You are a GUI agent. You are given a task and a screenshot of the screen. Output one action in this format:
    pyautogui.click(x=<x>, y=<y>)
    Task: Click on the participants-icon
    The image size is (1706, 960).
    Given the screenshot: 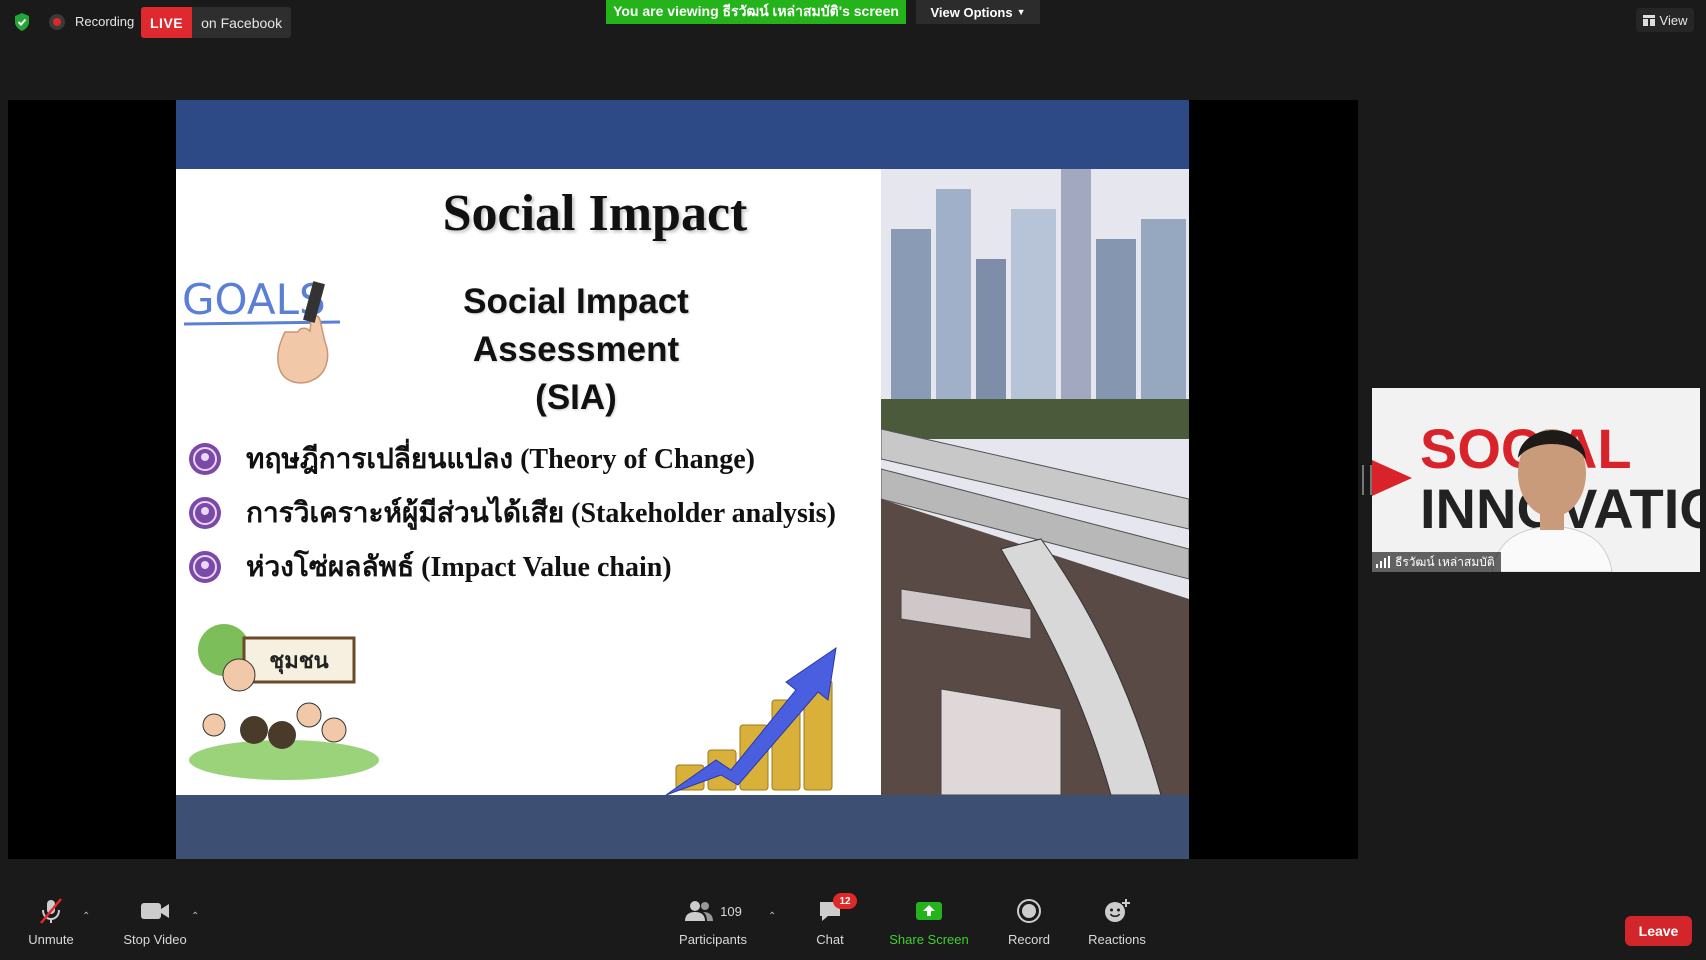 What is the action you would take?
    pyautogui.click(x=699, y=911)
    